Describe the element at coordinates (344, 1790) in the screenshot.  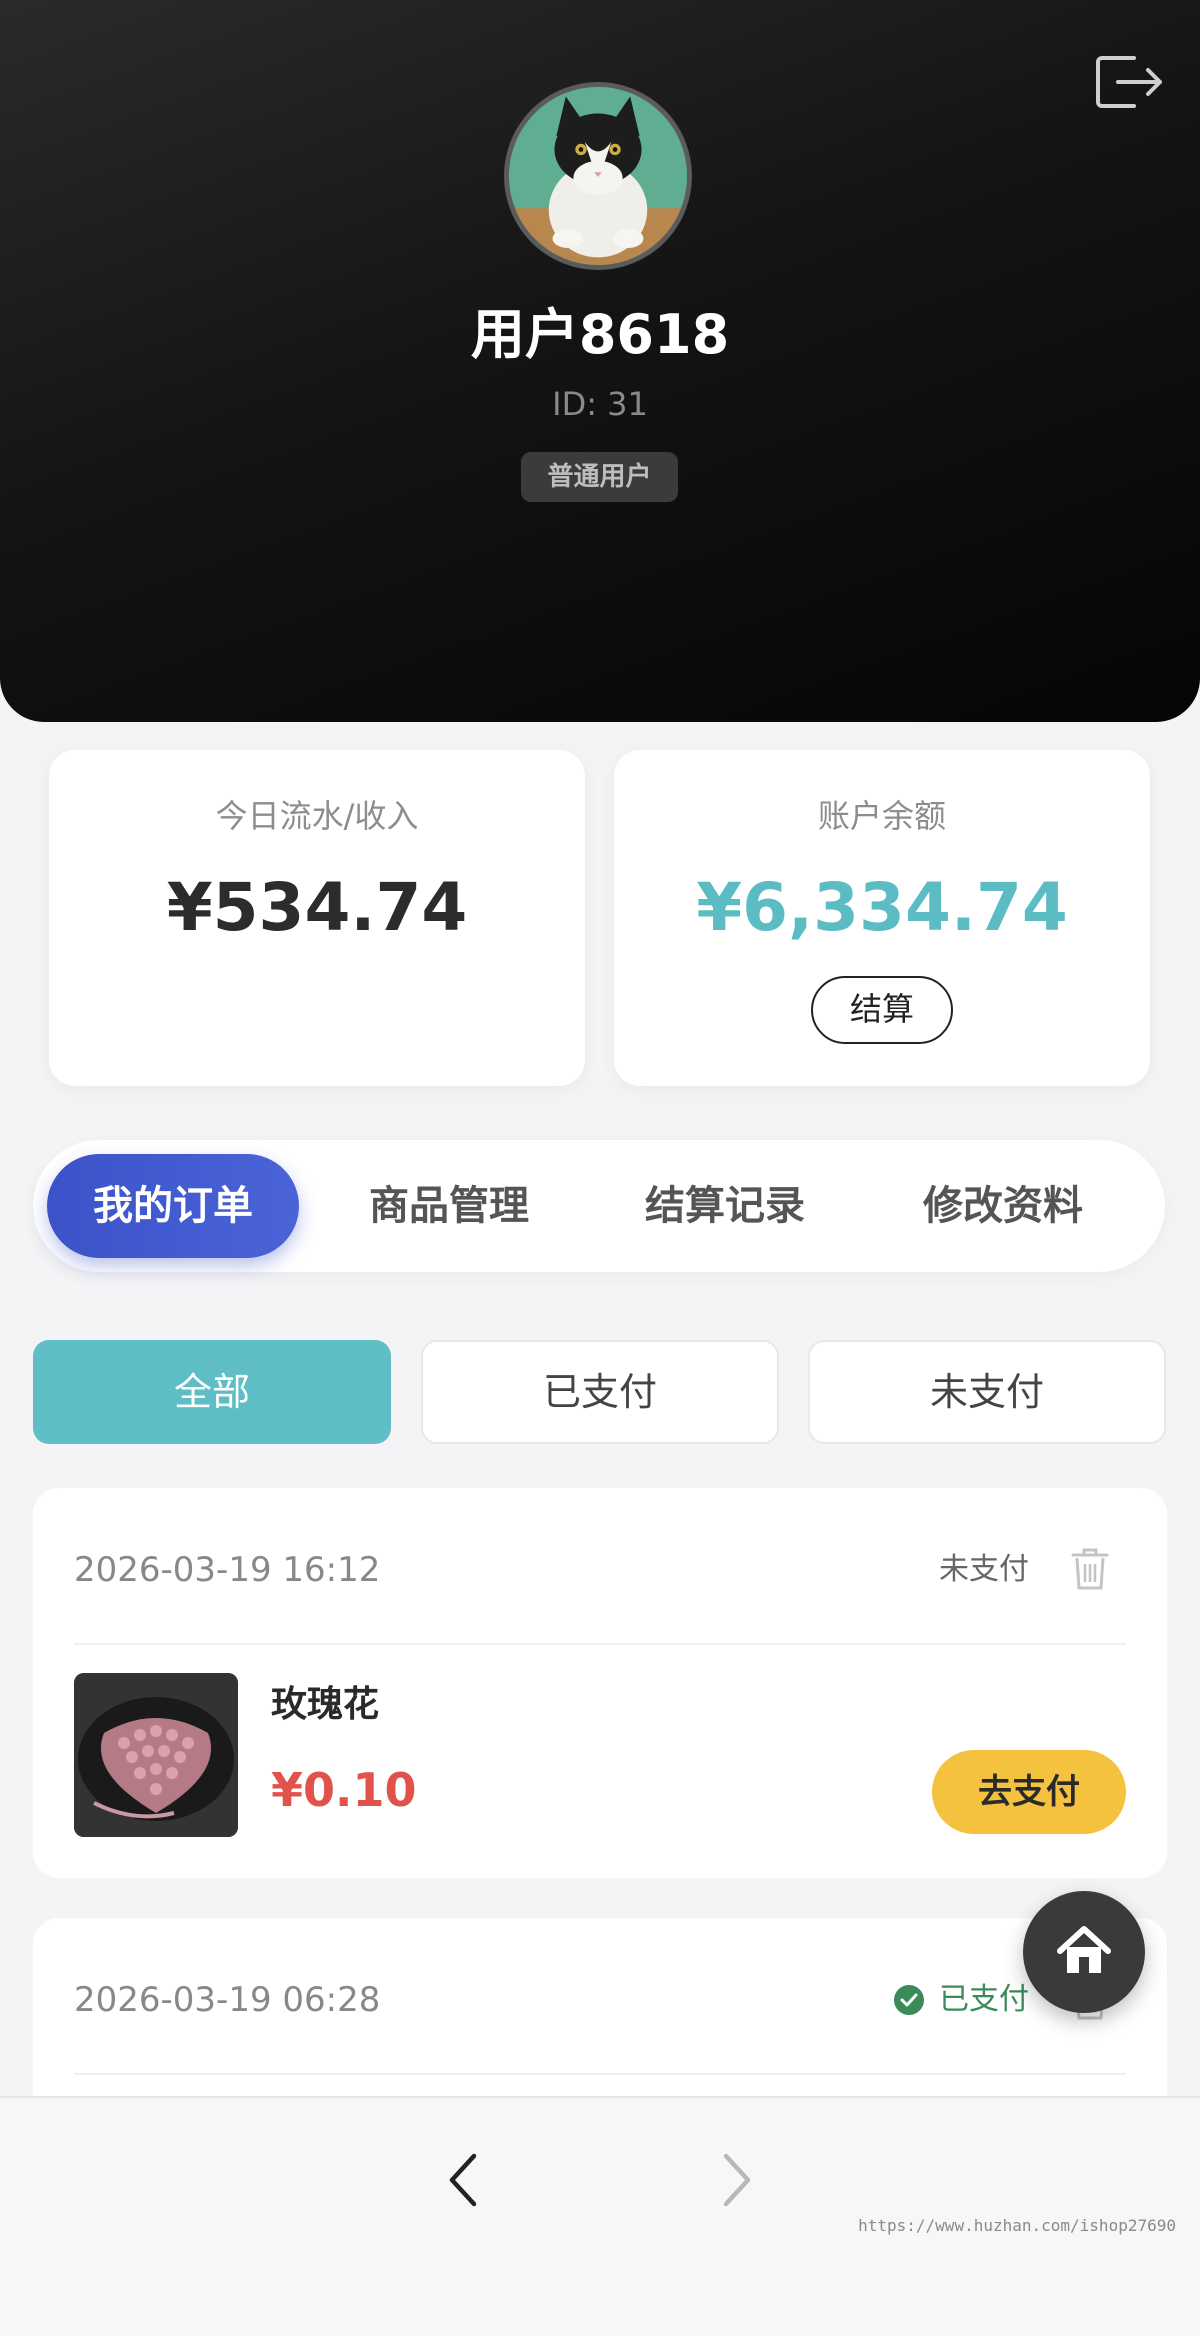
I see `product-price: ¥0.10` at that location.